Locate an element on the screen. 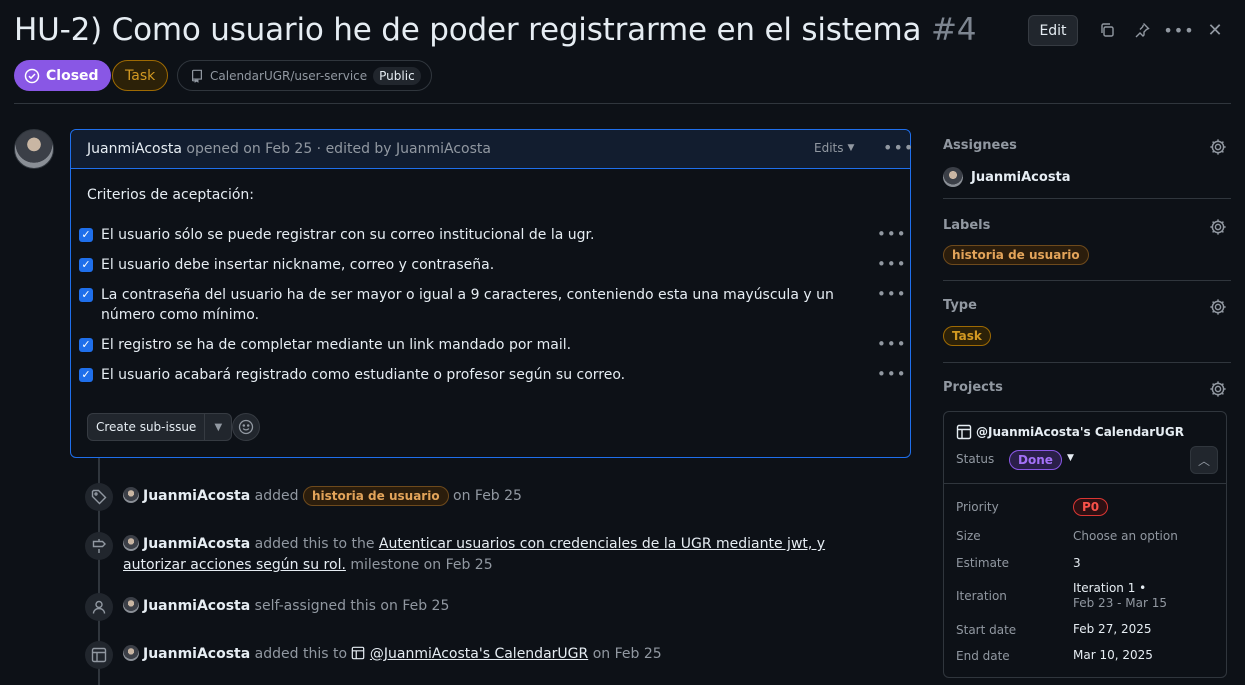  status-pill: Done is located at coordinates (1035, 460).